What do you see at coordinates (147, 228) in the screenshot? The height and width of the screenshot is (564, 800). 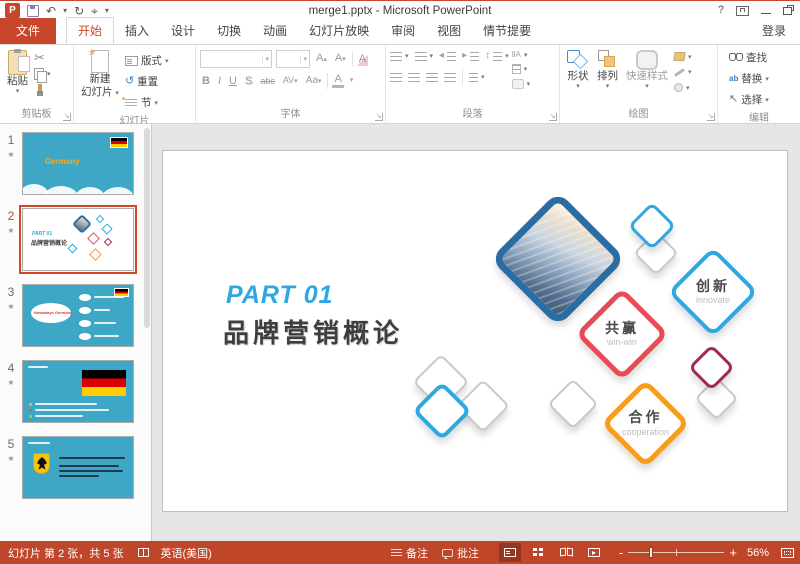 I see `thumbnail-scrollbar` at bounding box center [147, 228].